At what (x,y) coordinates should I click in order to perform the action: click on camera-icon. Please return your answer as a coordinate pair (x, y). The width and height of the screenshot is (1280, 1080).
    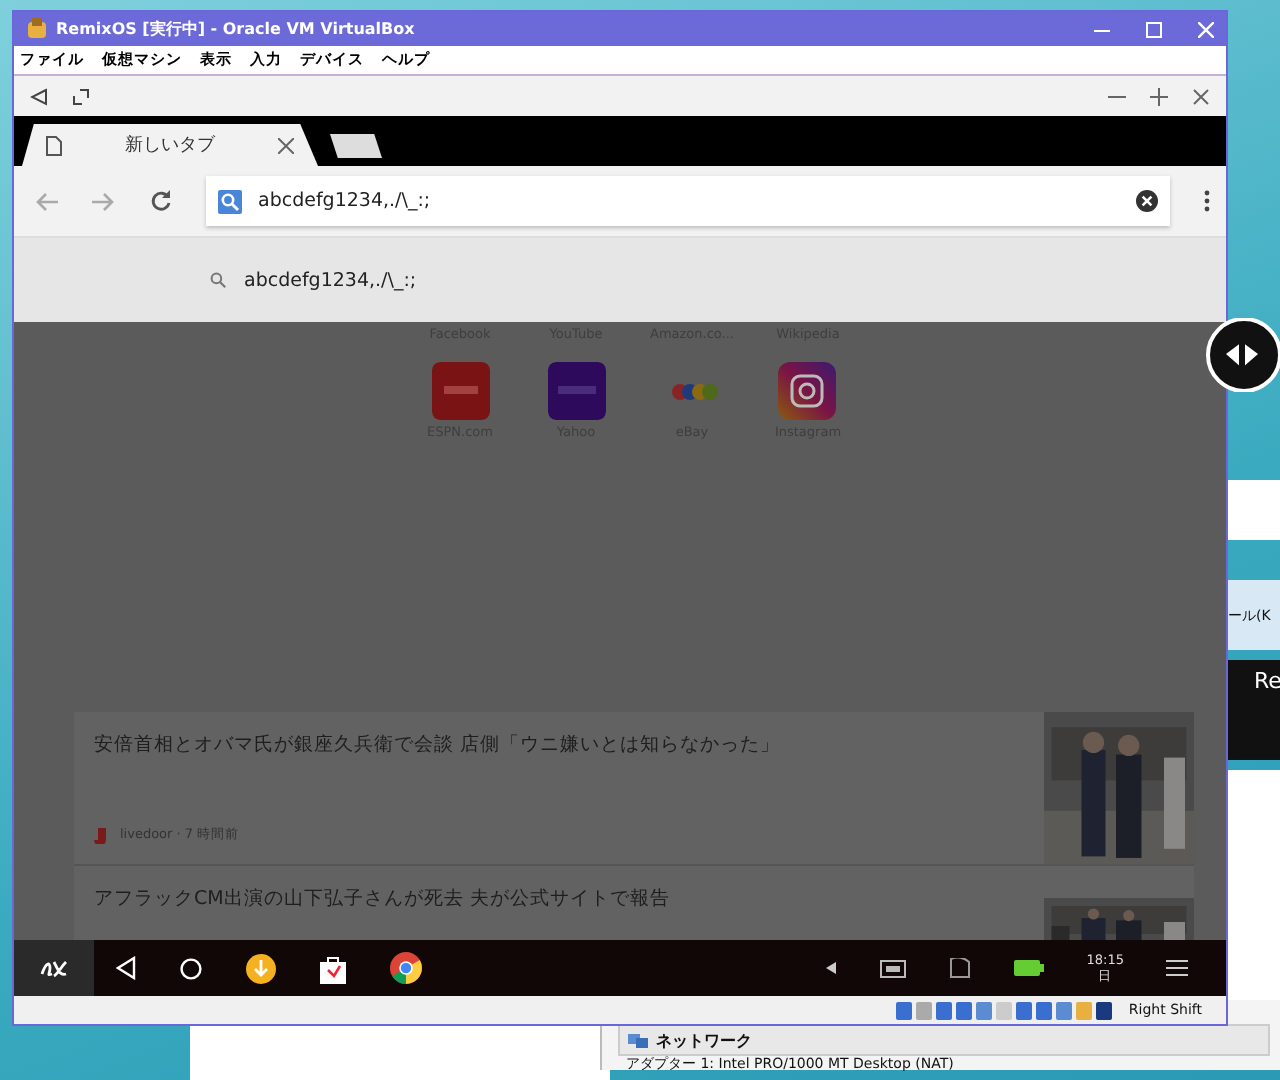
    Looking at the image, I should click on (807, 391).